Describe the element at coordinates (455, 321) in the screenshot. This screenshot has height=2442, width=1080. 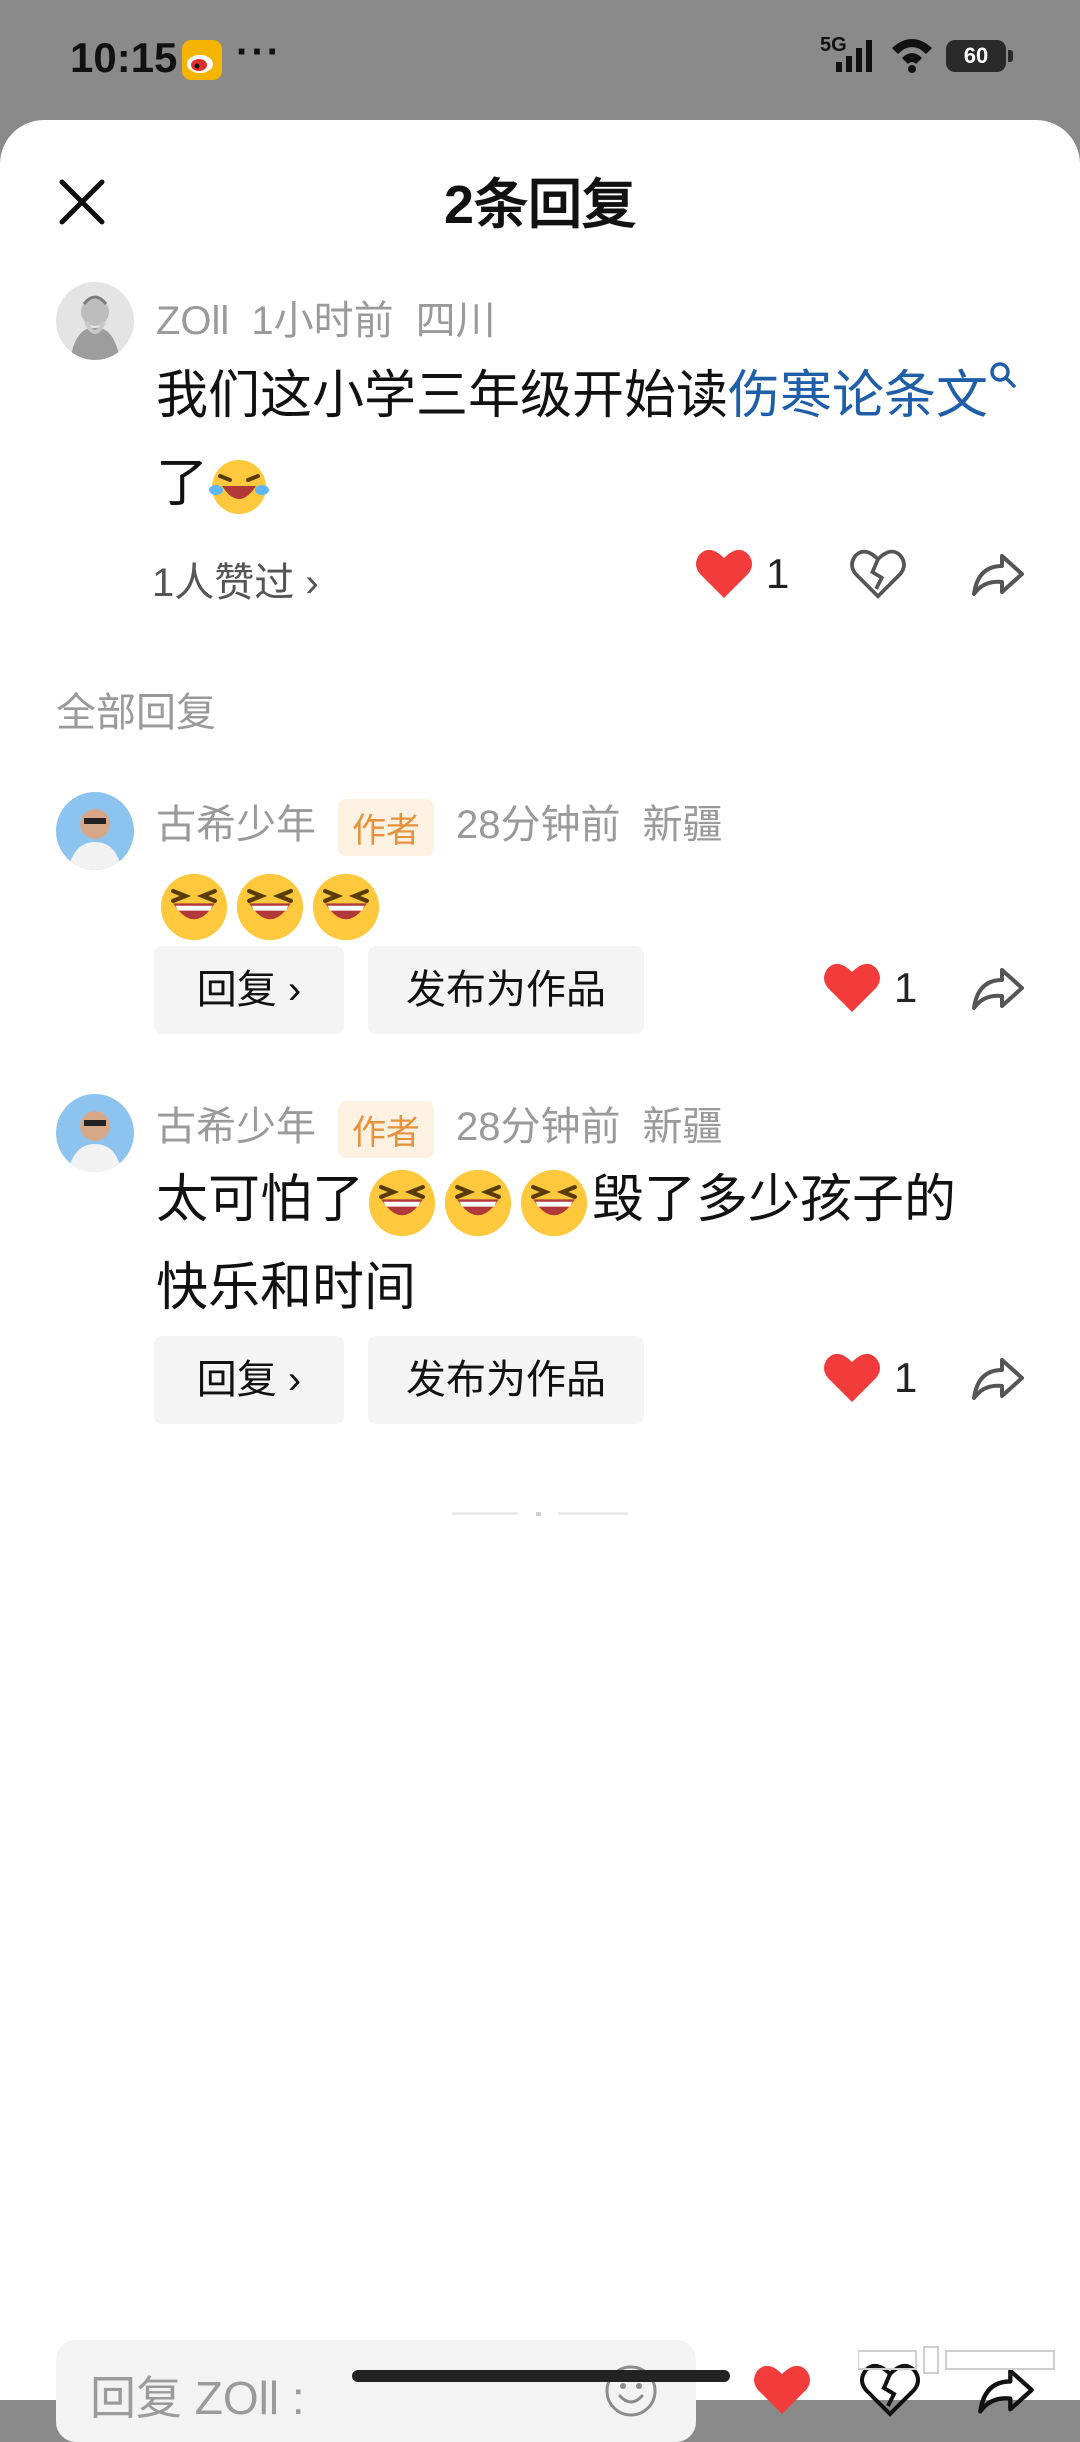
I see `location: 四川` at that location.